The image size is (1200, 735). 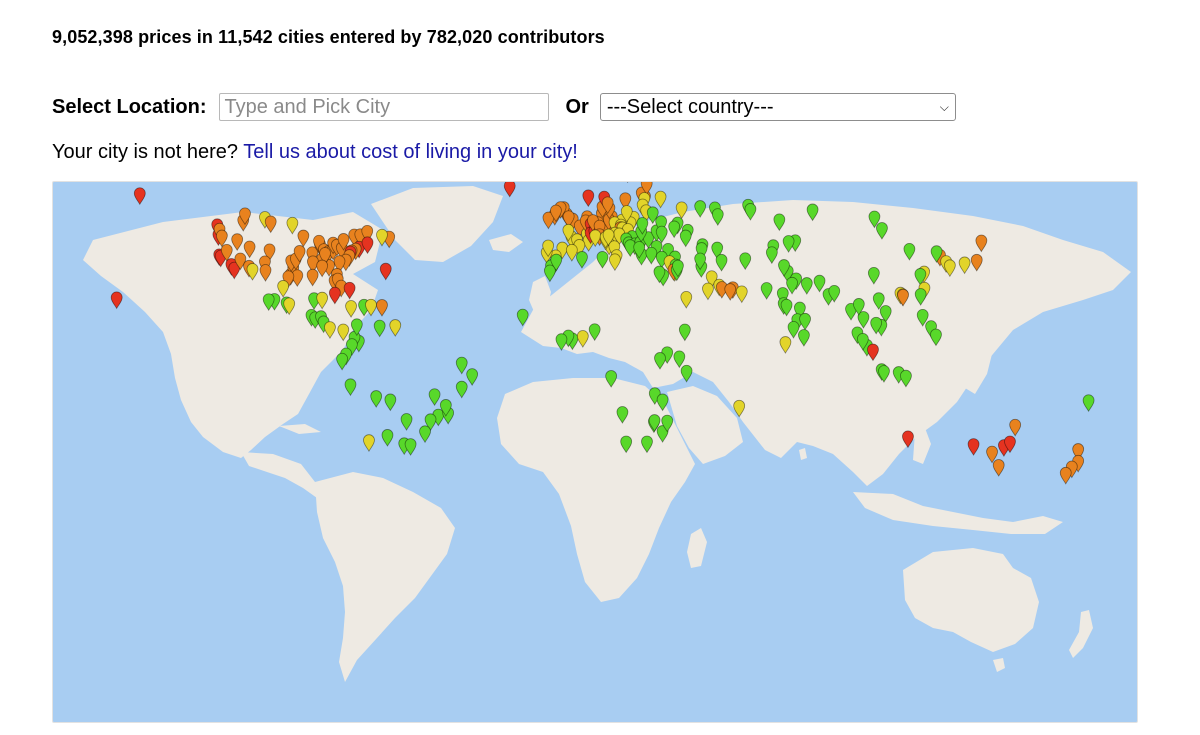 I want to click on land-indonesia, so click(x=958, y=513).